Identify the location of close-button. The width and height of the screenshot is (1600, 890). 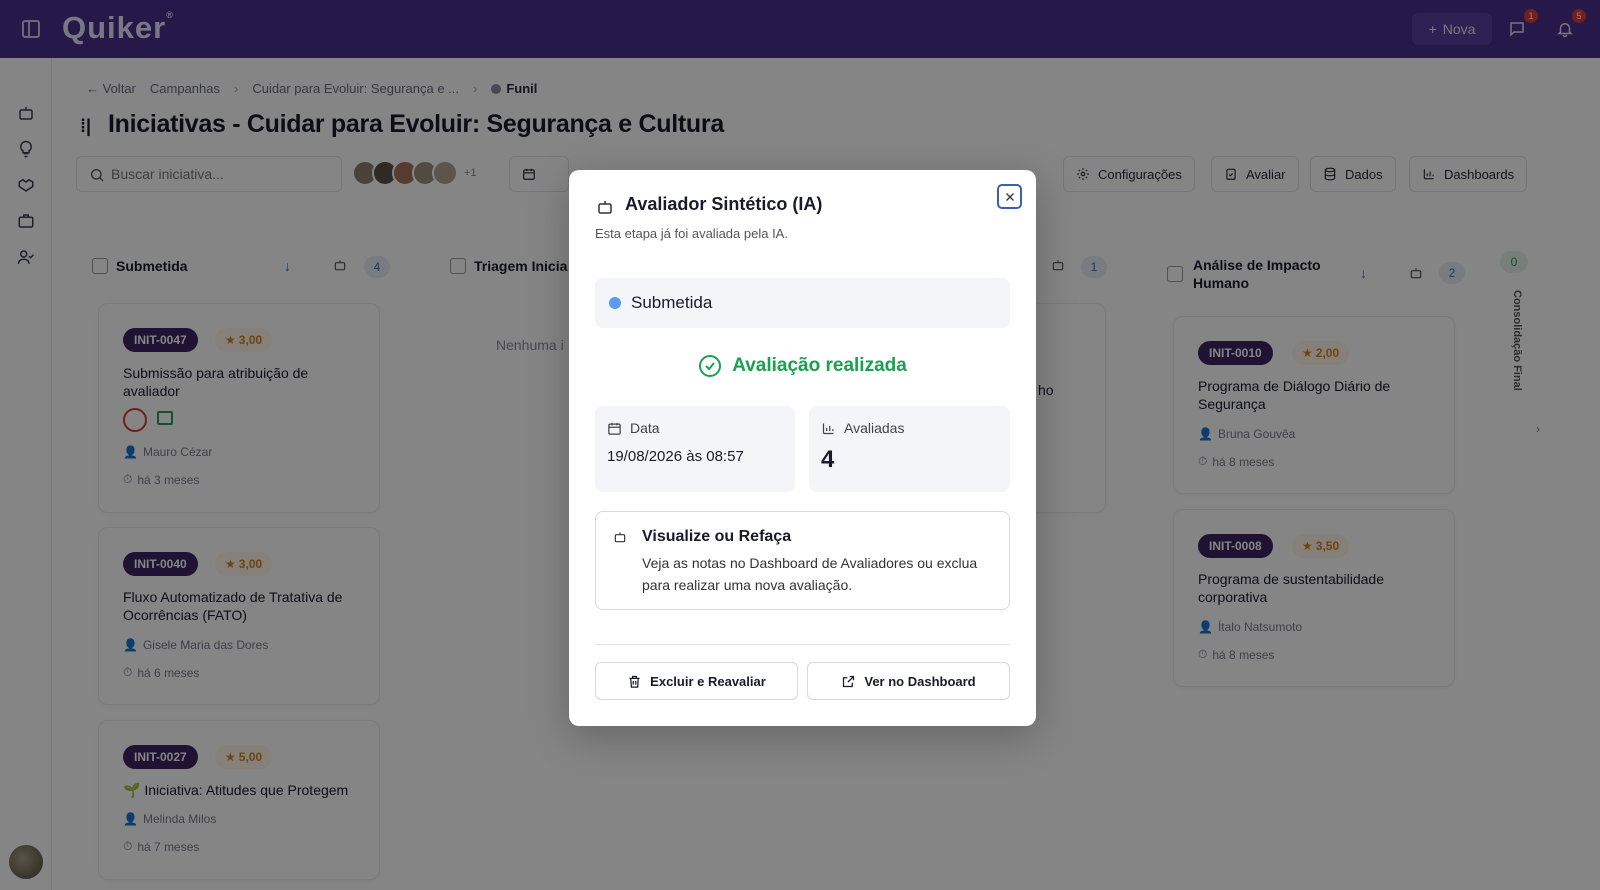
(1009, 196).